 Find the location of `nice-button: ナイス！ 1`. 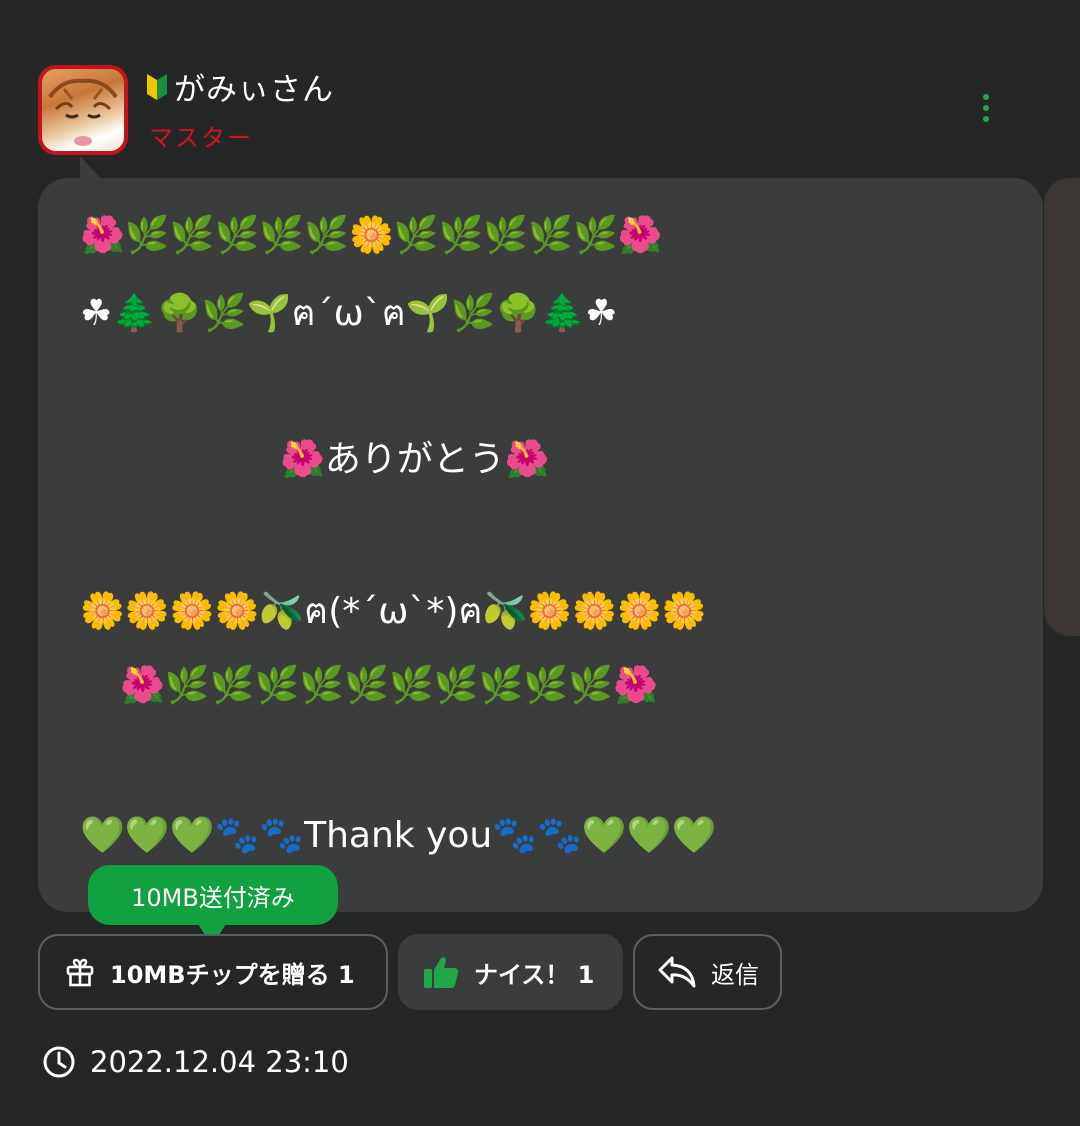

nice-button: ナイス！ 1 is located at coordinates (510, 972).